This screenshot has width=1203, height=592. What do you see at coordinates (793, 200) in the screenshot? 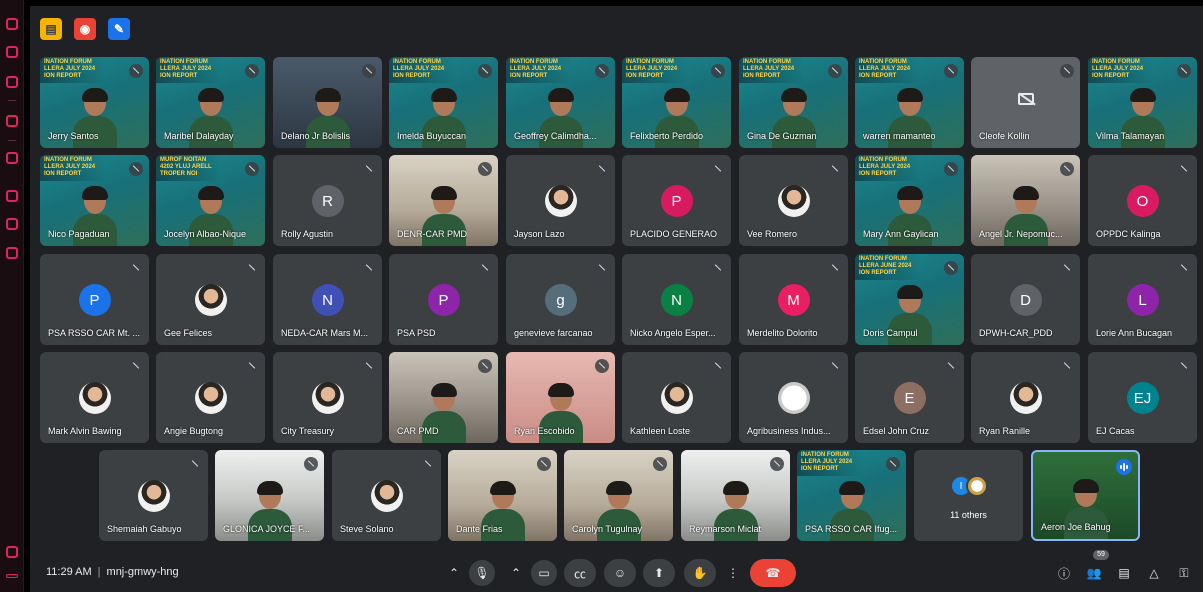
I see `participant-tile: Vee Romero` at bounding box center [793, 200].